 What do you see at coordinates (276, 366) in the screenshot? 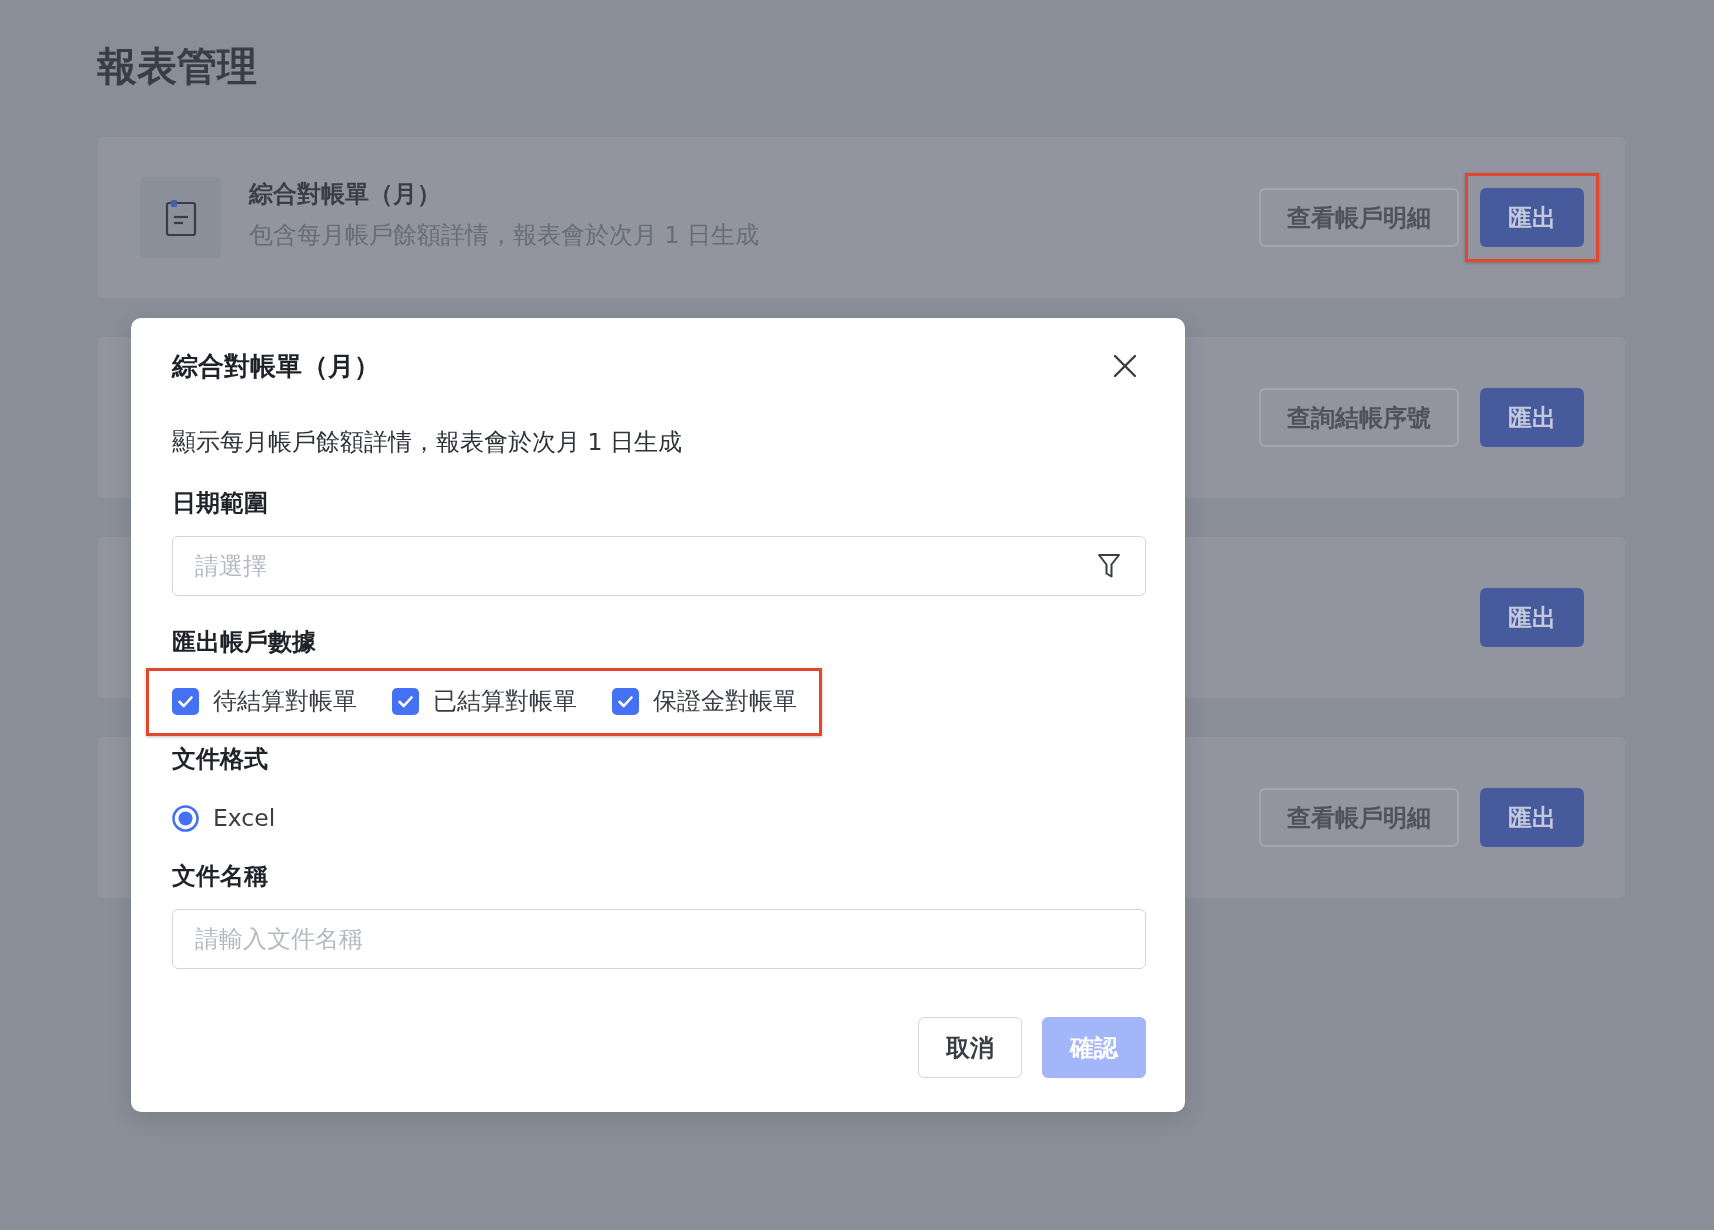
I see `dialog-title: 綜合對帳單（月）` at bounding box center [276, 366].